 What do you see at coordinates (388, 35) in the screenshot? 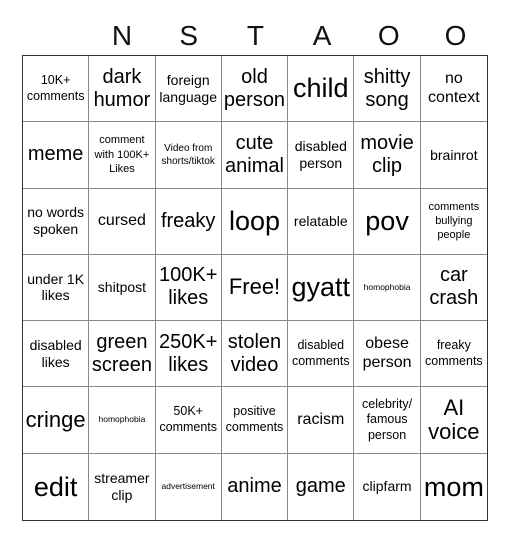
I see `header-letter-6: O` at bounding box center [388, 35].